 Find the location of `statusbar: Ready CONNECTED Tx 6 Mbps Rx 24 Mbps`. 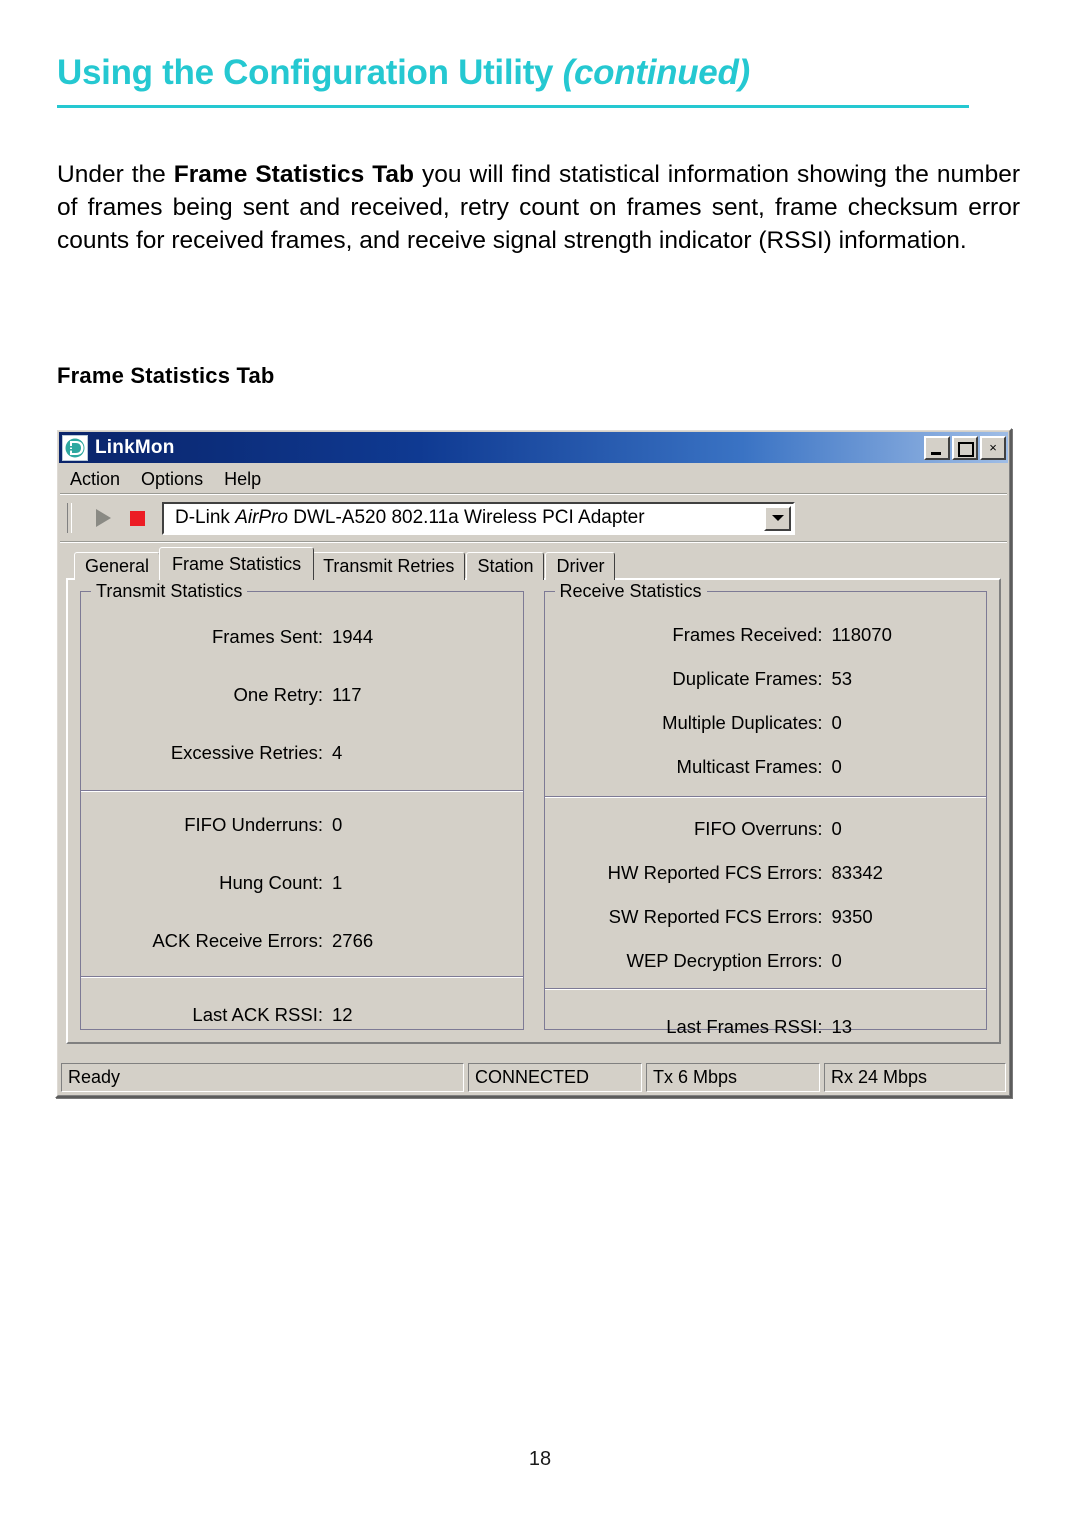

statusbar: Ready CONNECTED Tx 6 Mbps Rx 24 Mbps is located at coordinates (533, 1077).